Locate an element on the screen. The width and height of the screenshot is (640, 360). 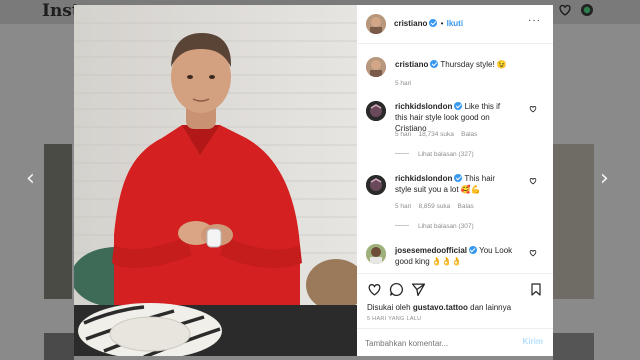
caption-text: Thursday style! 😉 is located at coordinates (473, 64).